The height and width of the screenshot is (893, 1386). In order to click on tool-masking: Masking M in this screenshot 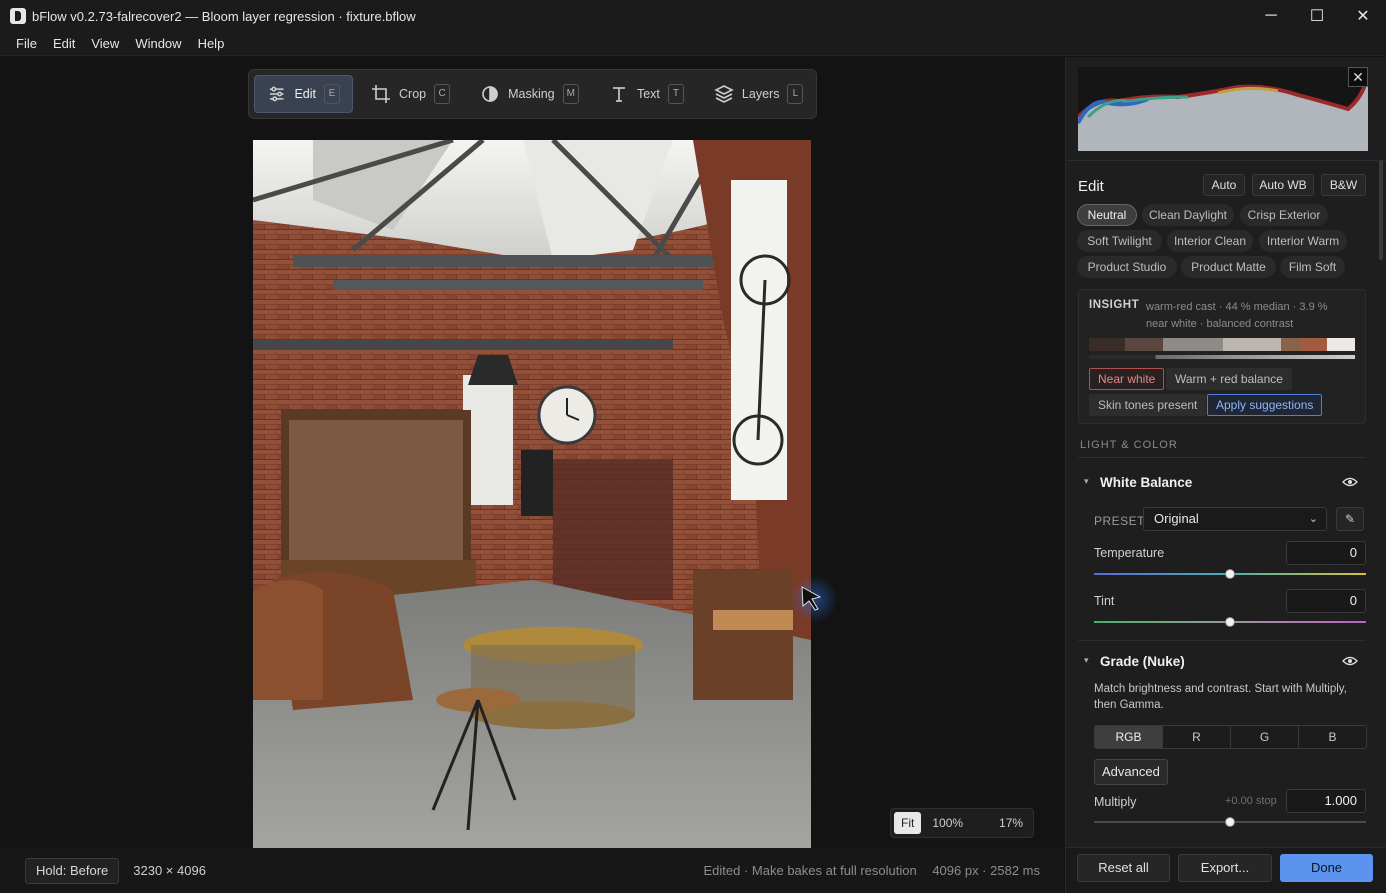, I will do `click(529, 94)`.